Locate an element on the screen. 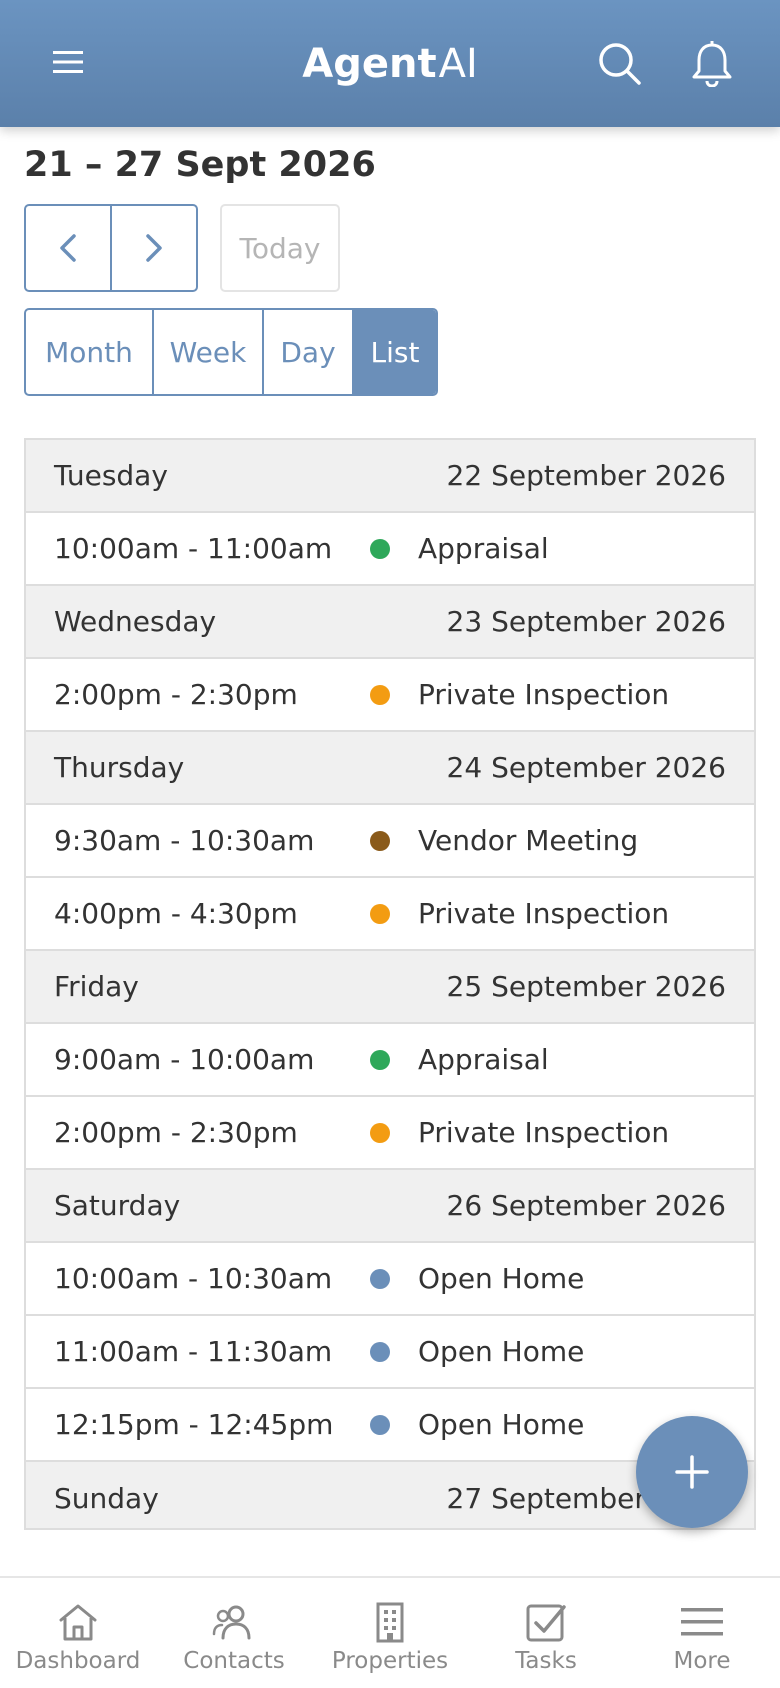 The image size is (780, 1688). nav-more: More is located at coordinates (702, 1633).